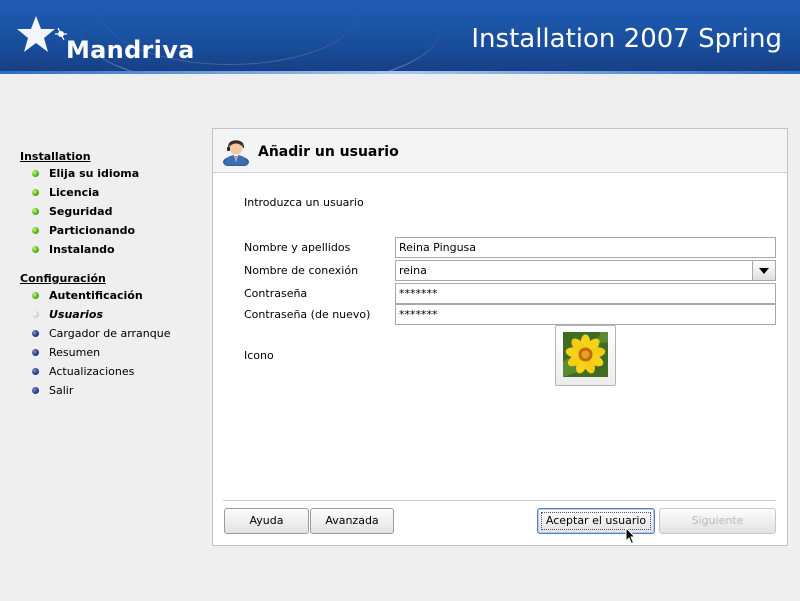 This screenshot has height=601, width=800. What do you see at coordinates (42, 34) in the screenshot?
I see `star-logo-icon` at bounding box center [42, 34].